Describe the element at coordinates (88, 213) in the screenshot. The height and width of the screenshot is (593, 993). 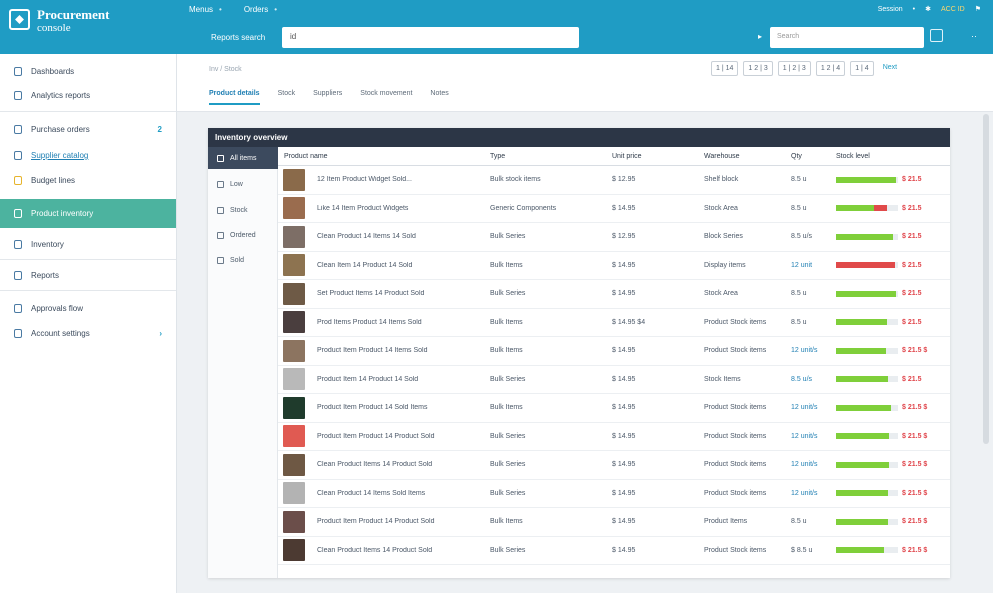
I see `sidebar-item-product-inventory: Product inventory` at that location.